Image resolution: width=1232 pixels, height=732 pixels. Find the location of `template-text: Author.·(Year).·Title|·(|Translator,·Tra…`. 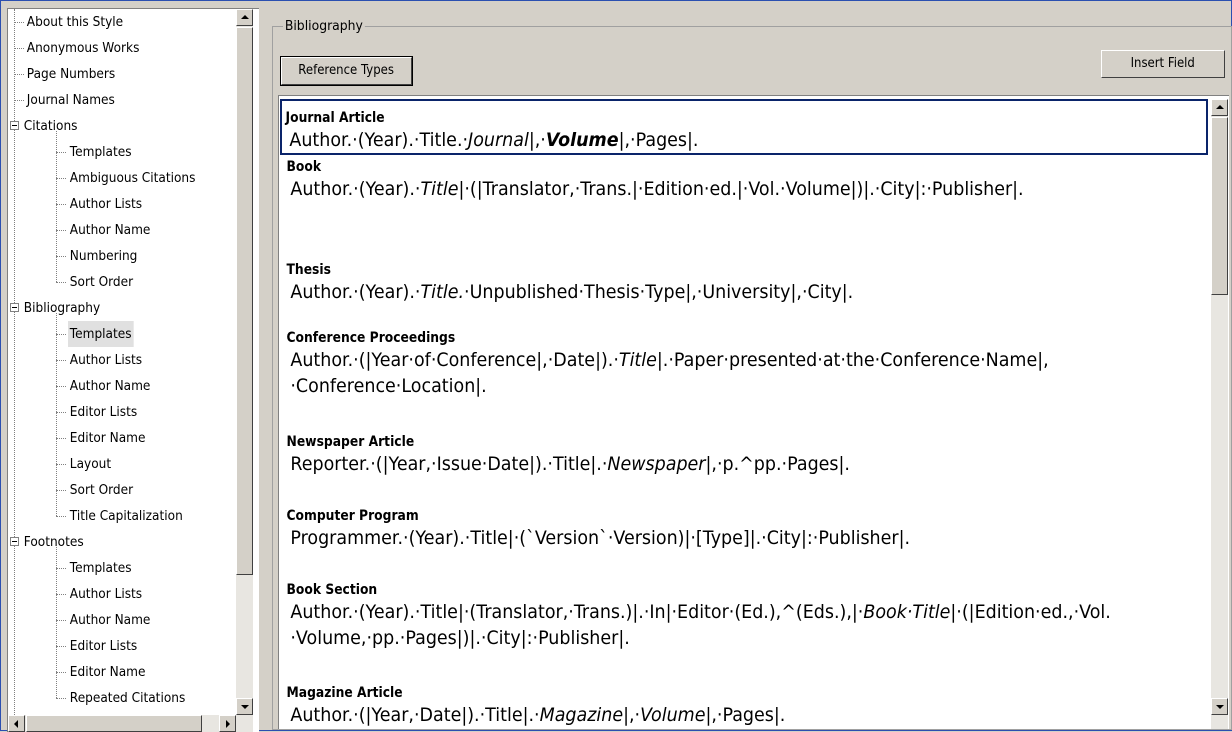

template-text: Author.·(Year).·Title|·(|Translator,·Tra… is located at coordinates (746, 189).